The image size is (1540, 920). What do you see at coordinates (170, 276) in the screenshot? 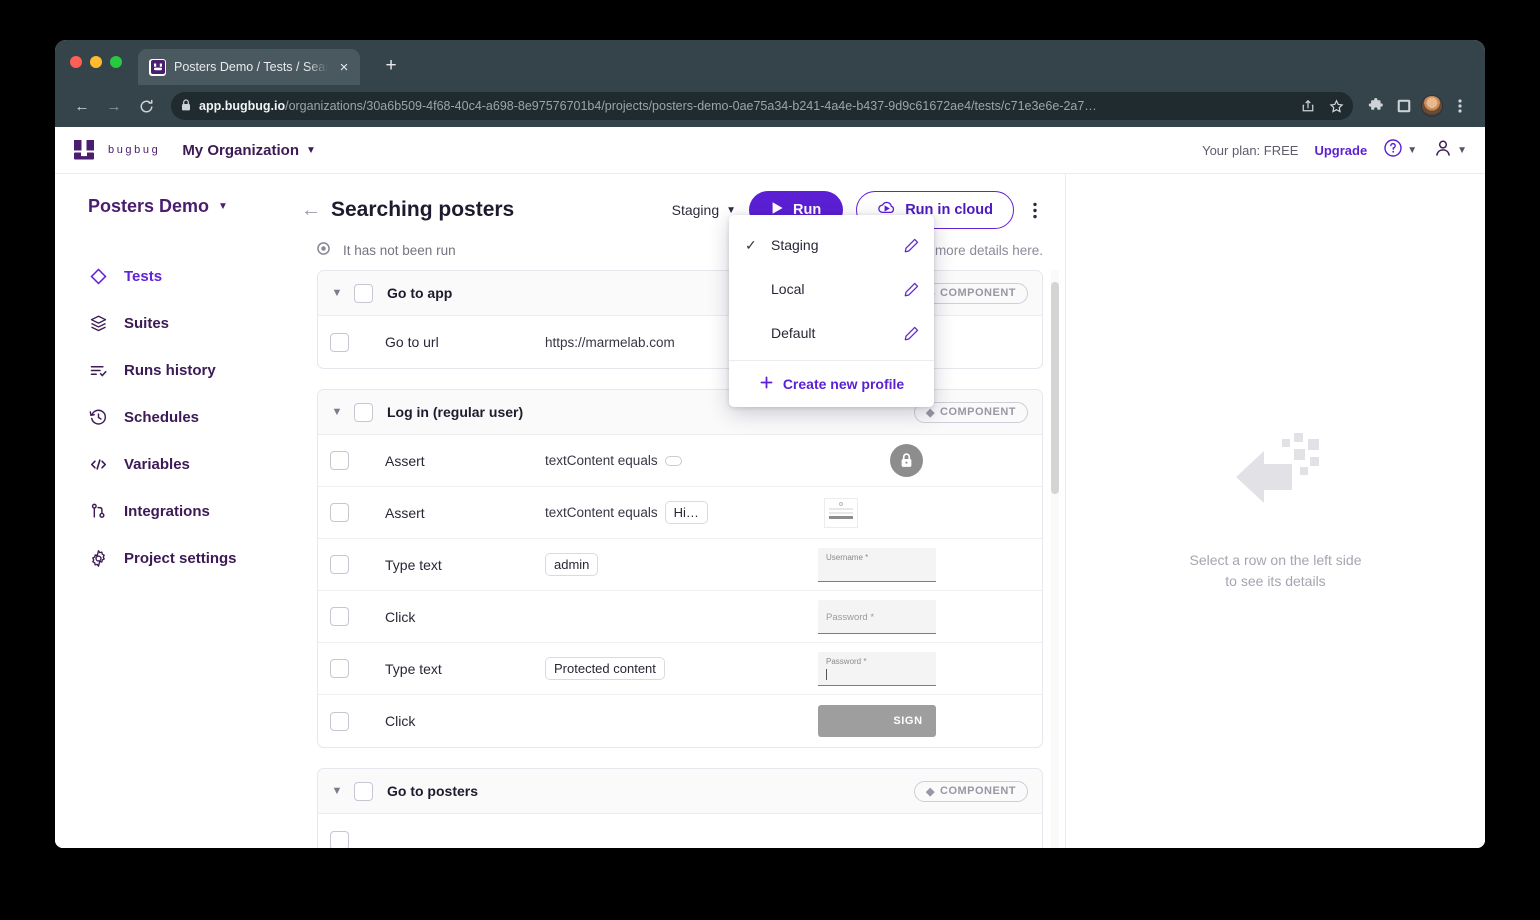
I see `sidebar-item-tests: Tests` at bounding box center [170, 276].